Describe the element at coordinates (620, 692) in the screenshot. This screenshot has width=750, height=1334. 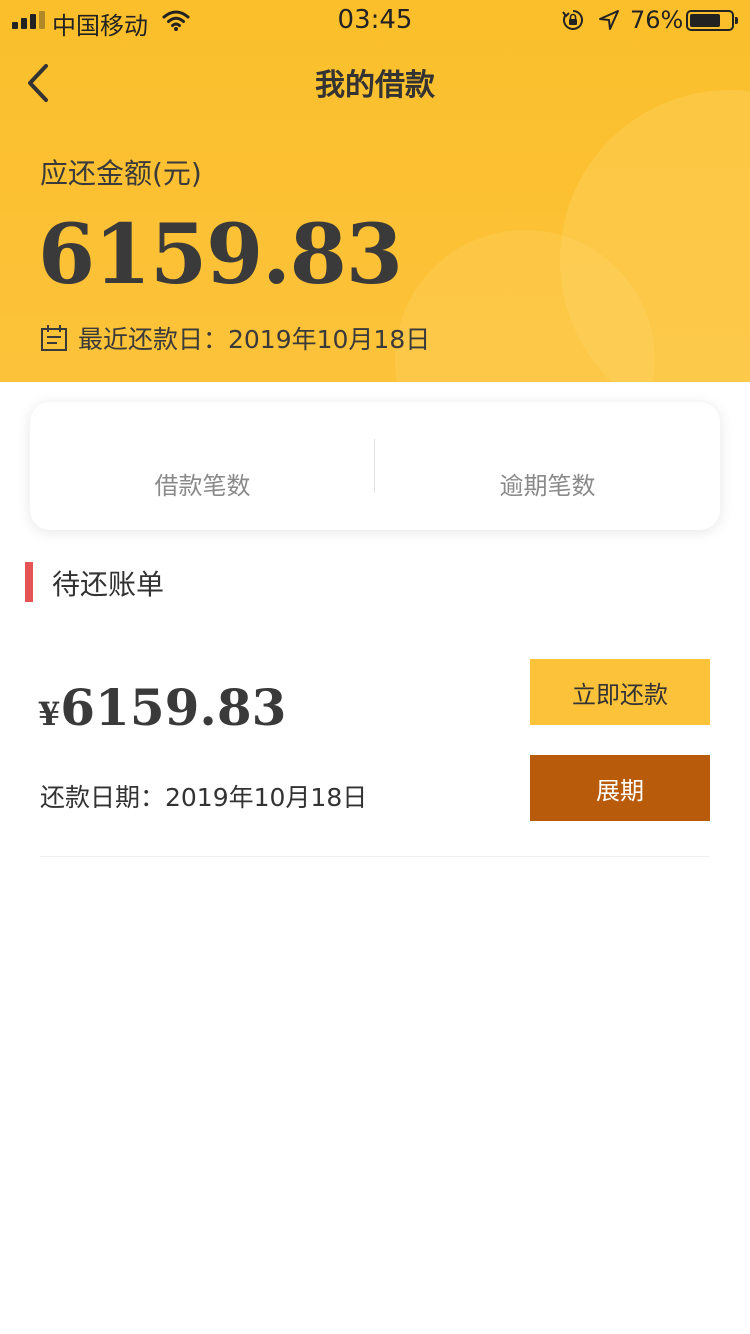
I see `repay-now-button: 立即还款` at that location.